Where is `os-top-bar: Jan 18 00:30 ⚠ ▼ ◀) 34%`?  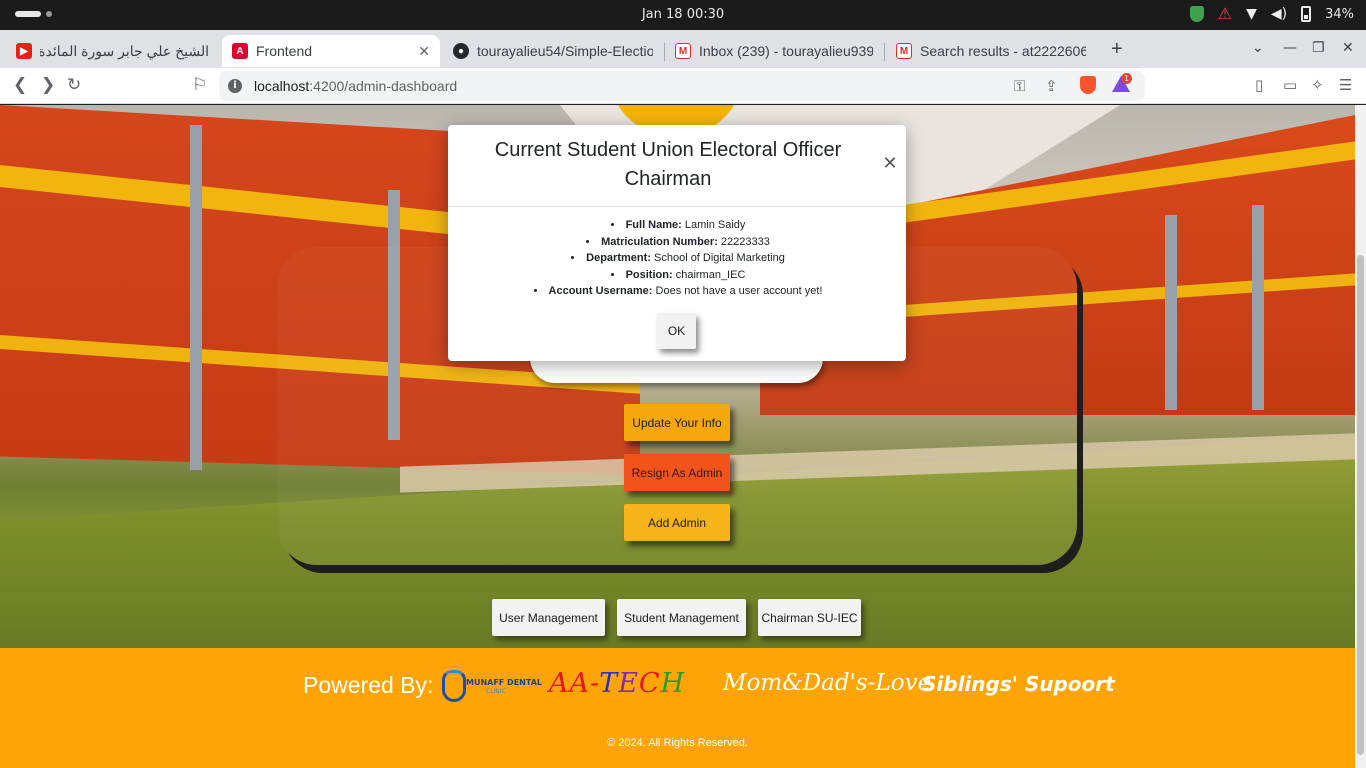
os-top-bar: Jan 18 00:30 ⚠ ▼ ◀) 34% is located at coordinates (683, 15).